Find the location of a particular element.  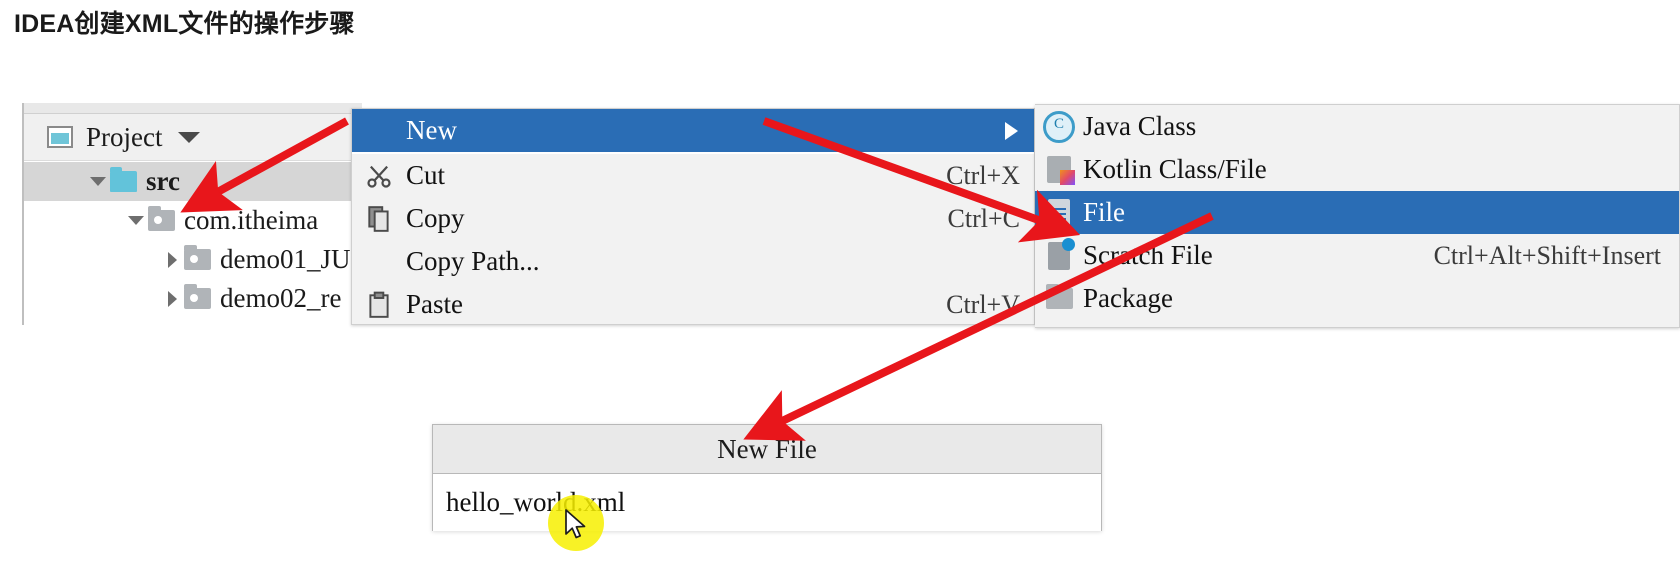

submenu-item-java-class: C Java Class is located at coordinates (1357, 126).